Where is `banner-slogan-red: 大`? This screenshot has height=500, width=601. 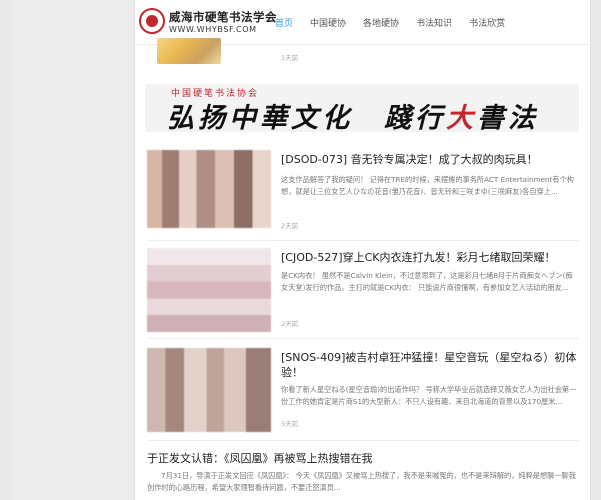 banner-slogan-red: 大 is located at coordinates (461, 117).